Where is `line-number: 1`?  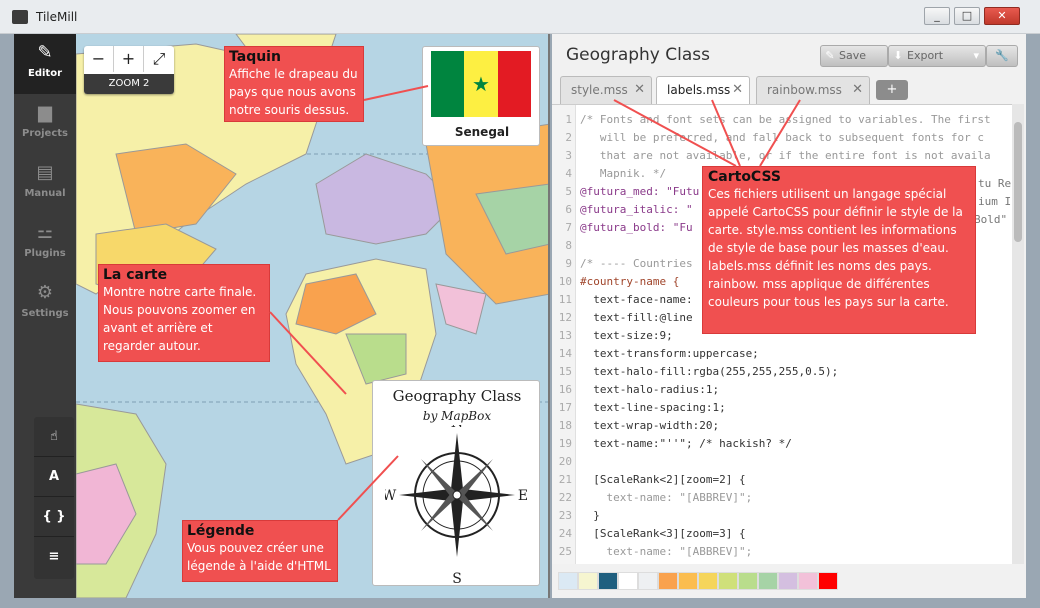 line-number: 1 is located at coordinates (568, 119).